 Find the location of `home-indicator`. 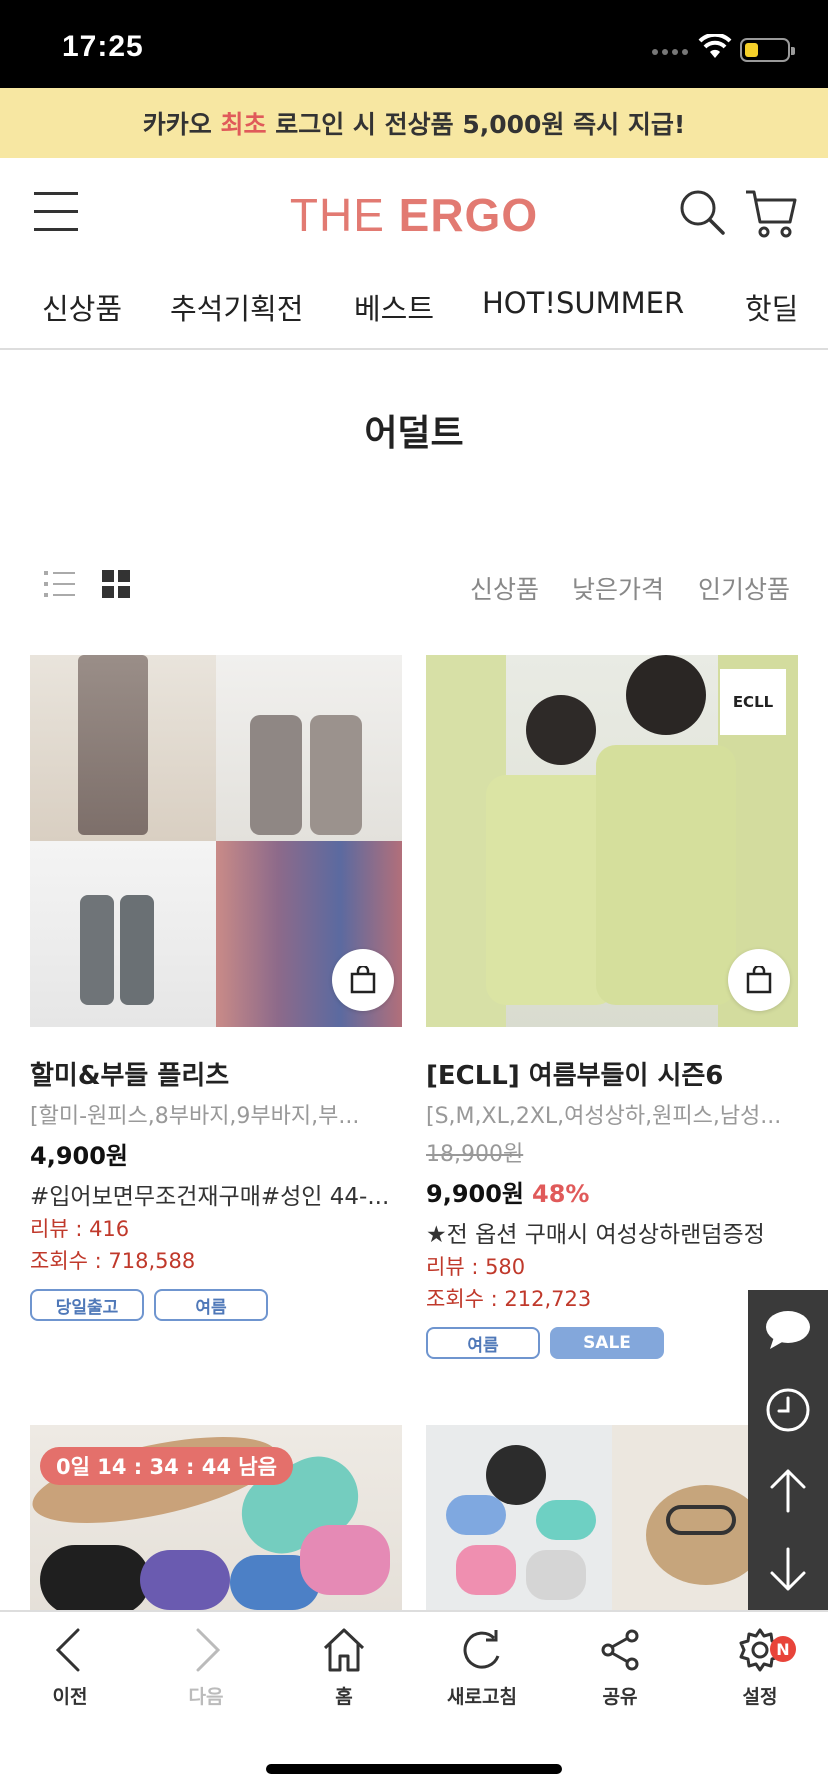

home-indicator is located at coordinates (414, 1769).